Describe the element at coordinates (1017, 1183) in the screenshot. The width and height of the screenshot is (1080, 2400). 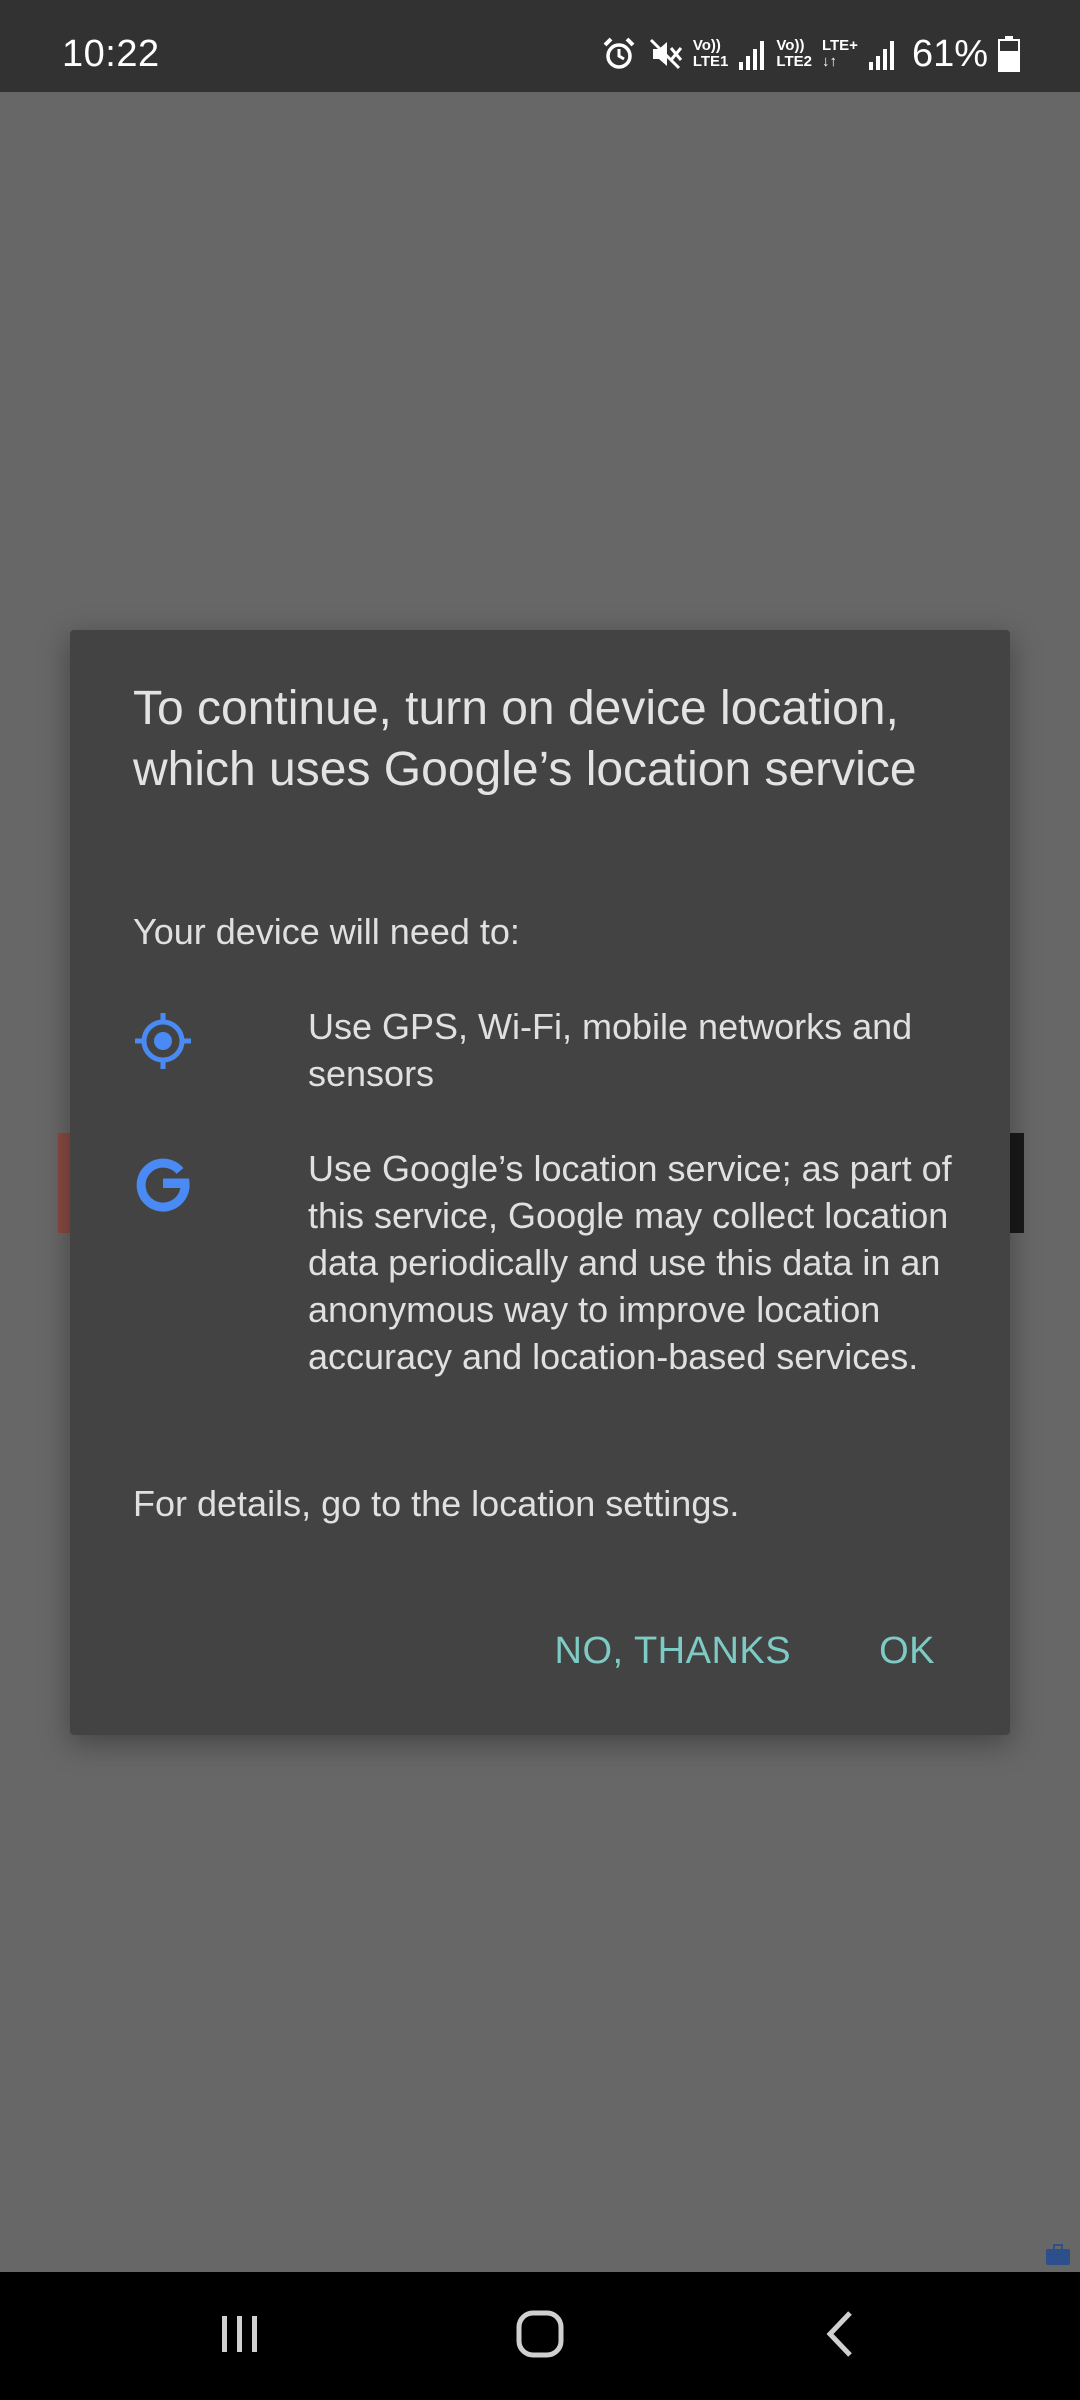
I see `background-element` at that location.